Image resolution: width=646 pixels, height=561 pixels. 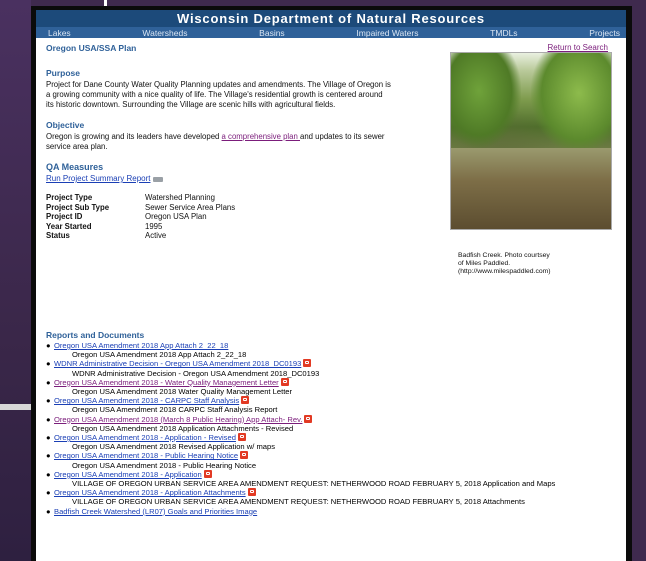 What do you see at coordinates (78, 207) in the screenshot?
I see `info-key: Project Sub Type` at bounding box center [78, 207].